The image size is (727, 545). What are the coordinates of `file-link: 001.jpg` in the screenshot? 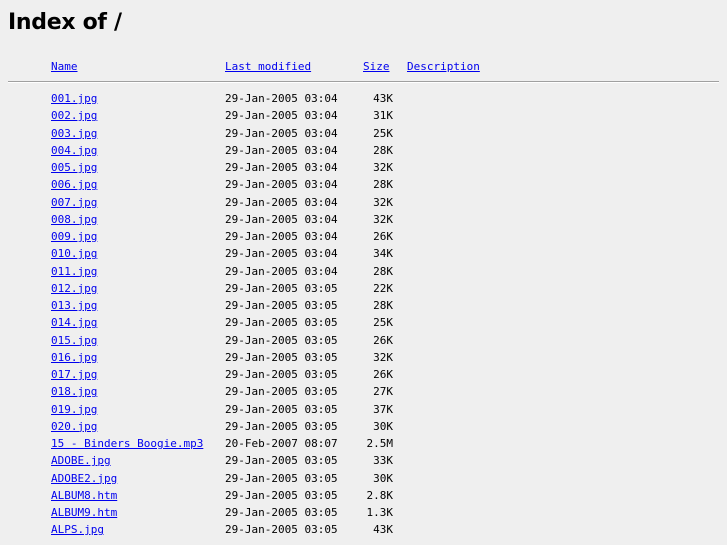 It's located at (74, 99).